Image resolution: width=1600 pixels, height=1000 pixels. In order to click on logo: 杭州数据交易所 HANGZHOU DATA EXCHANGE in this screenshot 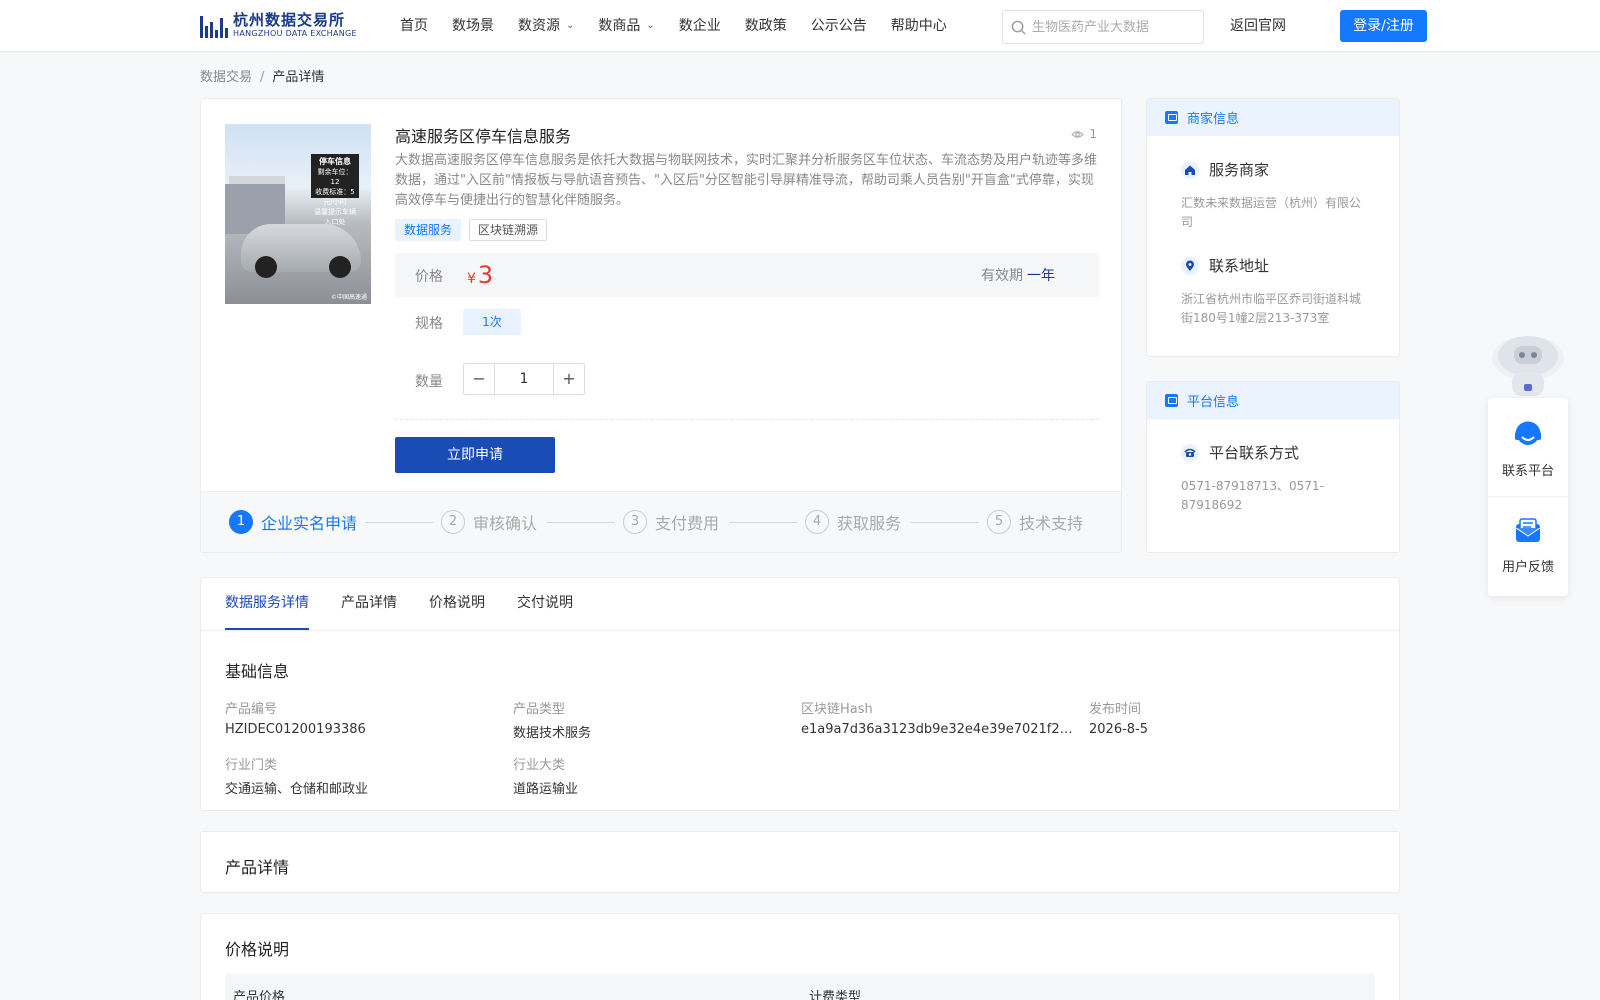, I will do `click(278, 25)`.